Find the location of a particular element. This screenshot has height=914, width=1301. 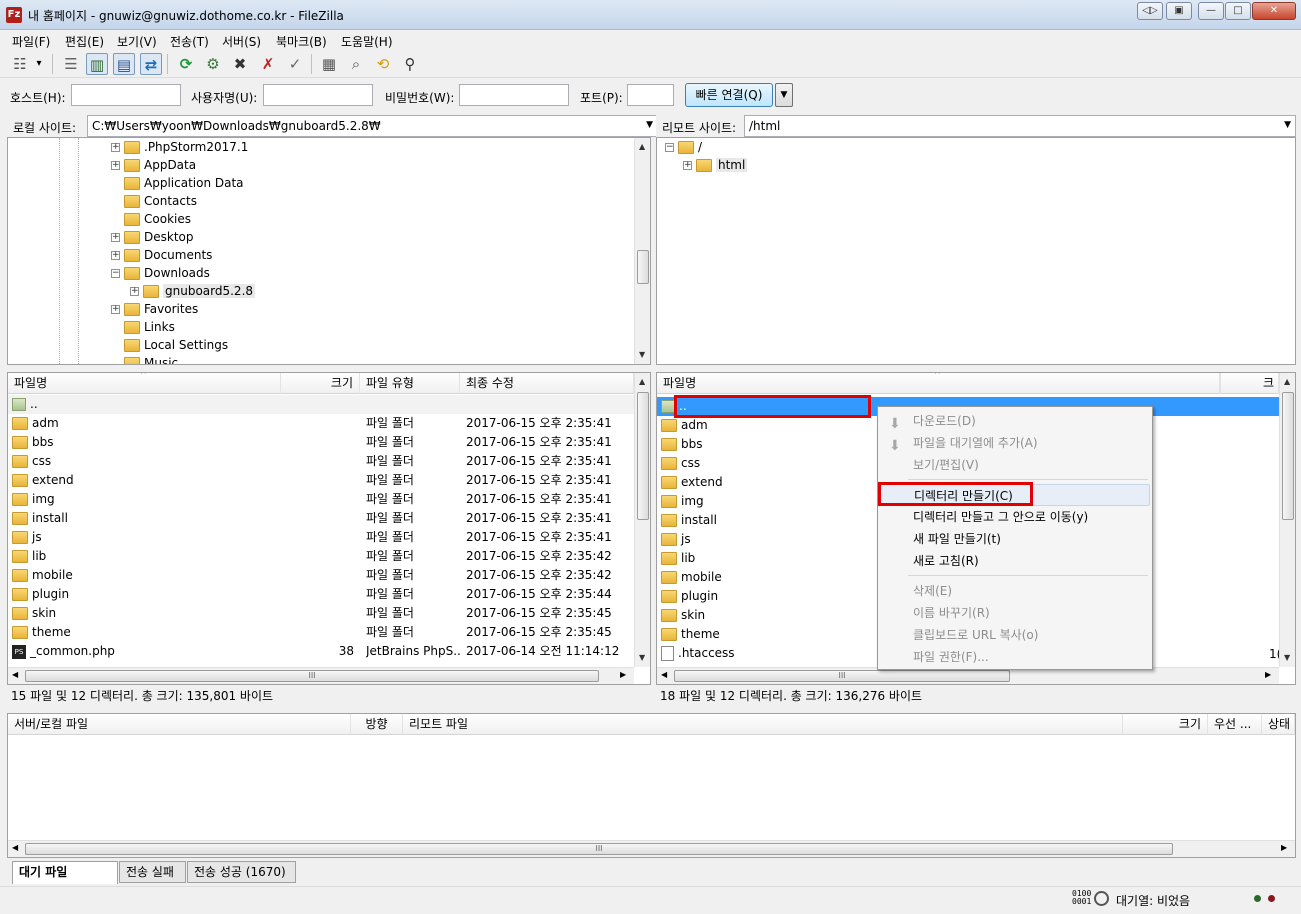

tree-item: Application Data is located at coordinates (177, 183).